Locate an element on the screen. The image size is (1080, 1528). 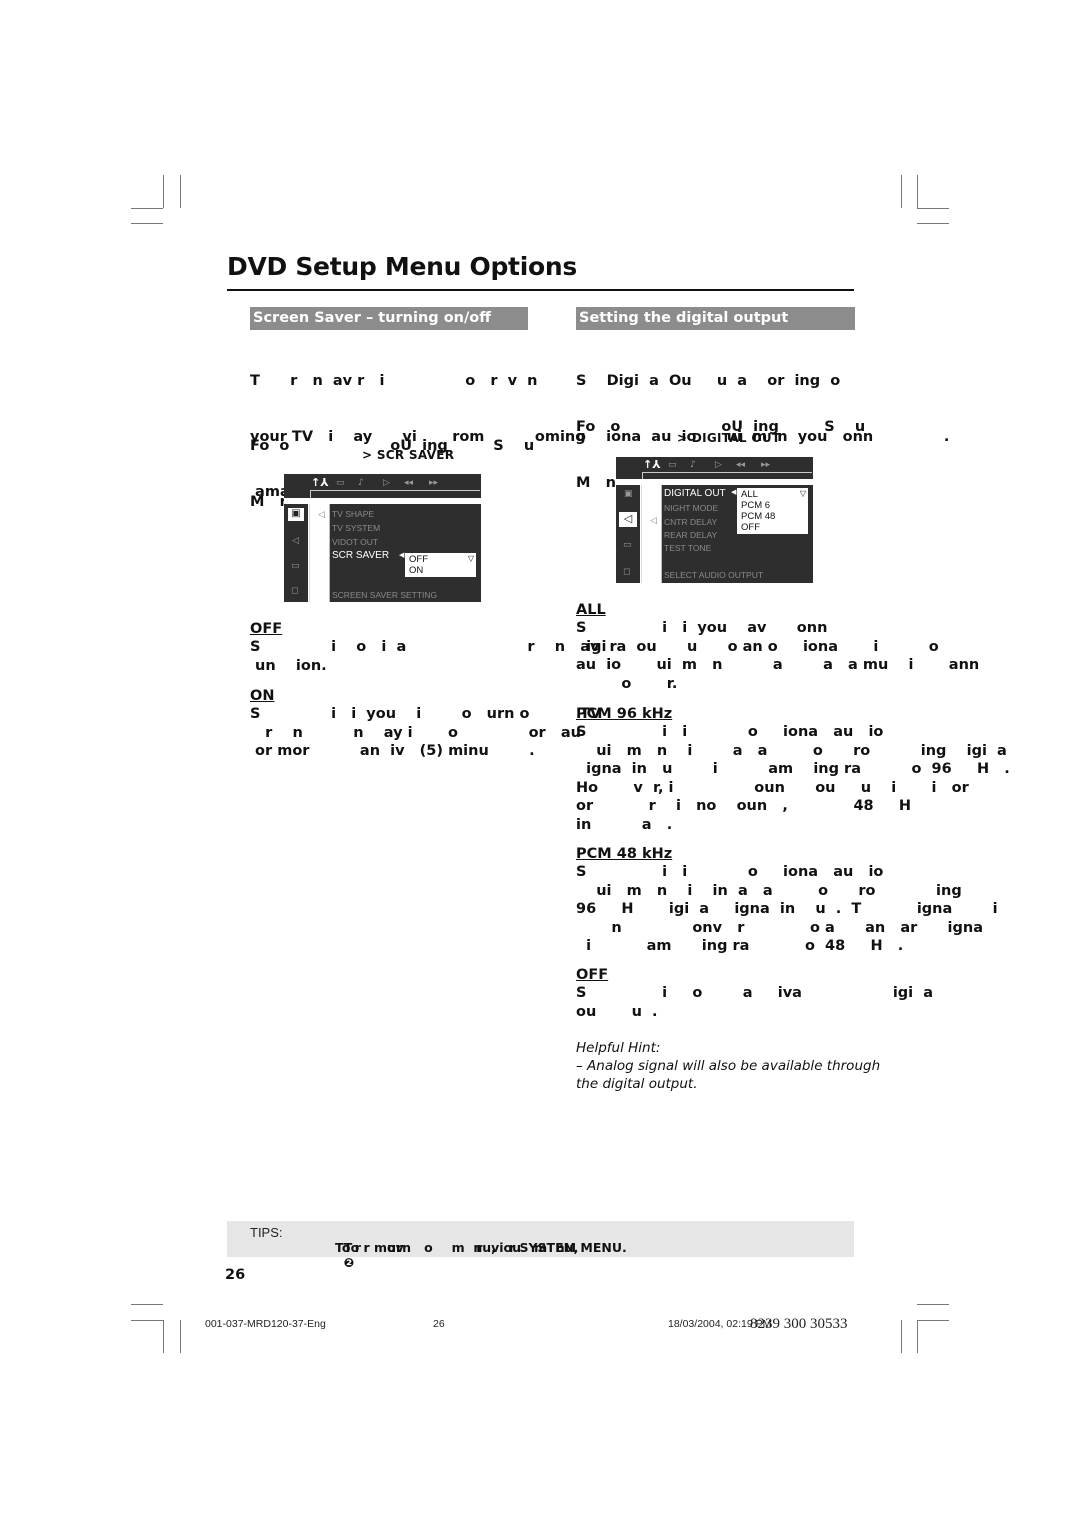
text-line: ou u . is located at coordinates (617, 1011).